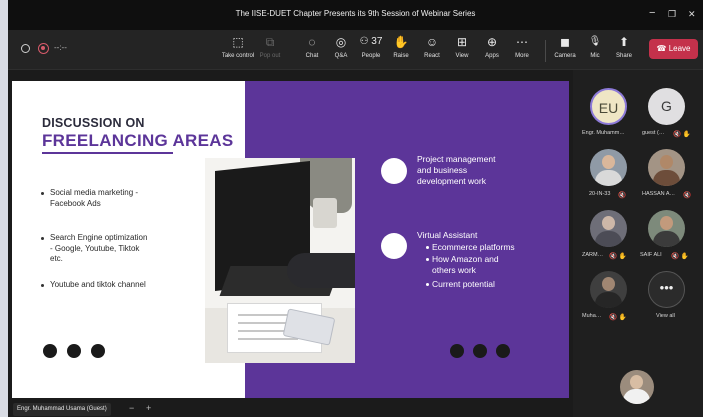 Image resolution: width=703 pixels, height=417 pixels. I want to click on sub-bullet: Current potential, so click(460, 284).